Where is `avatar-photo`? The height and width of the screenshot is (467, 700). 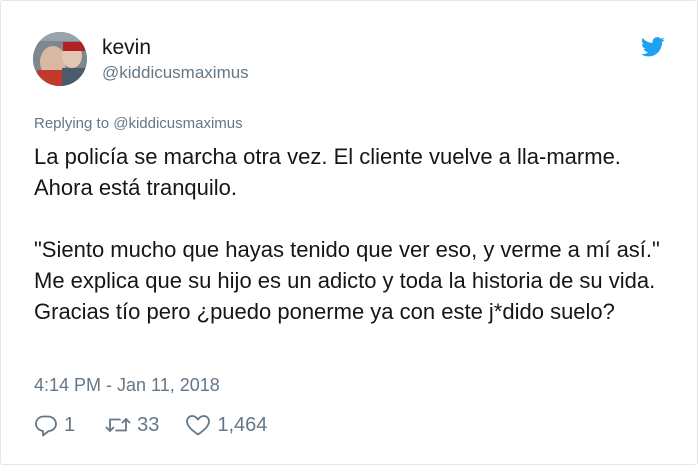
avatar-photo is located at coordinates (60, 59).